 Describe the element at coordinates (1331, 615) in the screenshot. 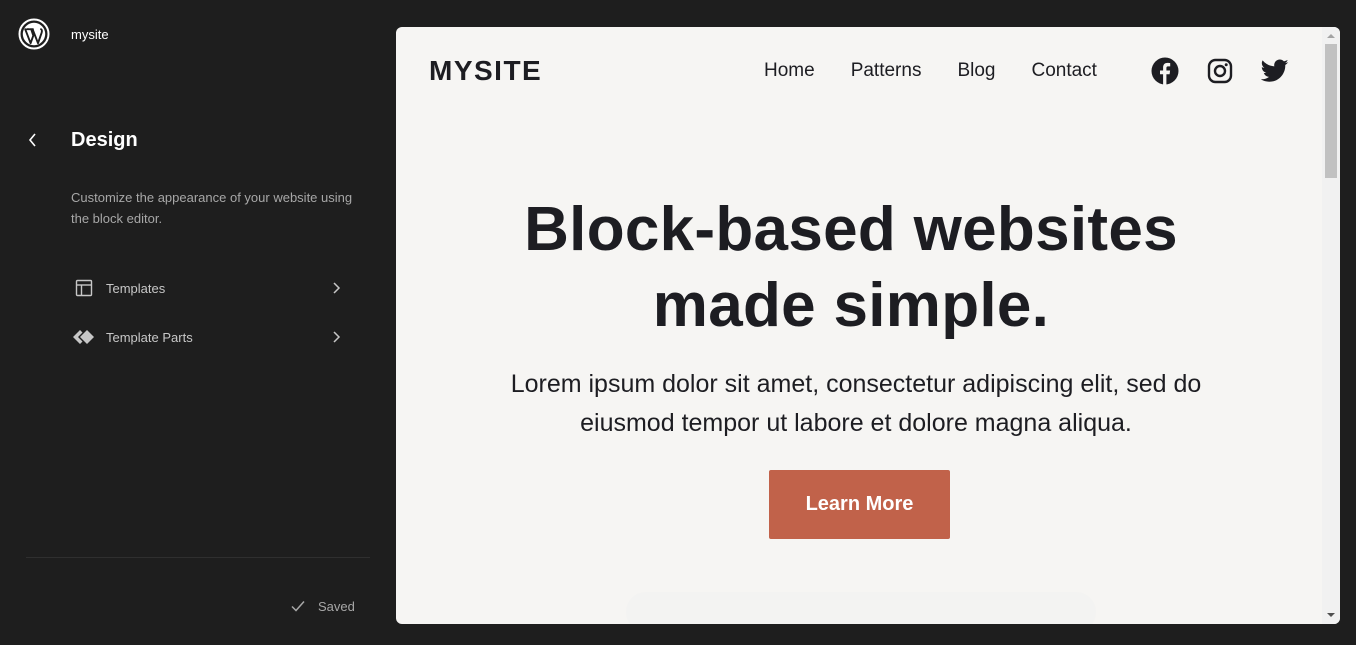

I see `scroll-down-arrow-icon` at that location.